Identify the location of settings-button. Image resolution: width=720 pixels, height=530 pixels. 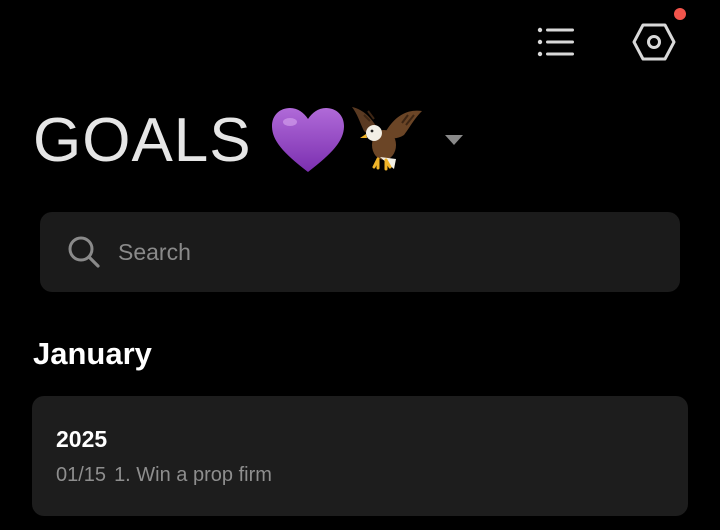
(654, 42).